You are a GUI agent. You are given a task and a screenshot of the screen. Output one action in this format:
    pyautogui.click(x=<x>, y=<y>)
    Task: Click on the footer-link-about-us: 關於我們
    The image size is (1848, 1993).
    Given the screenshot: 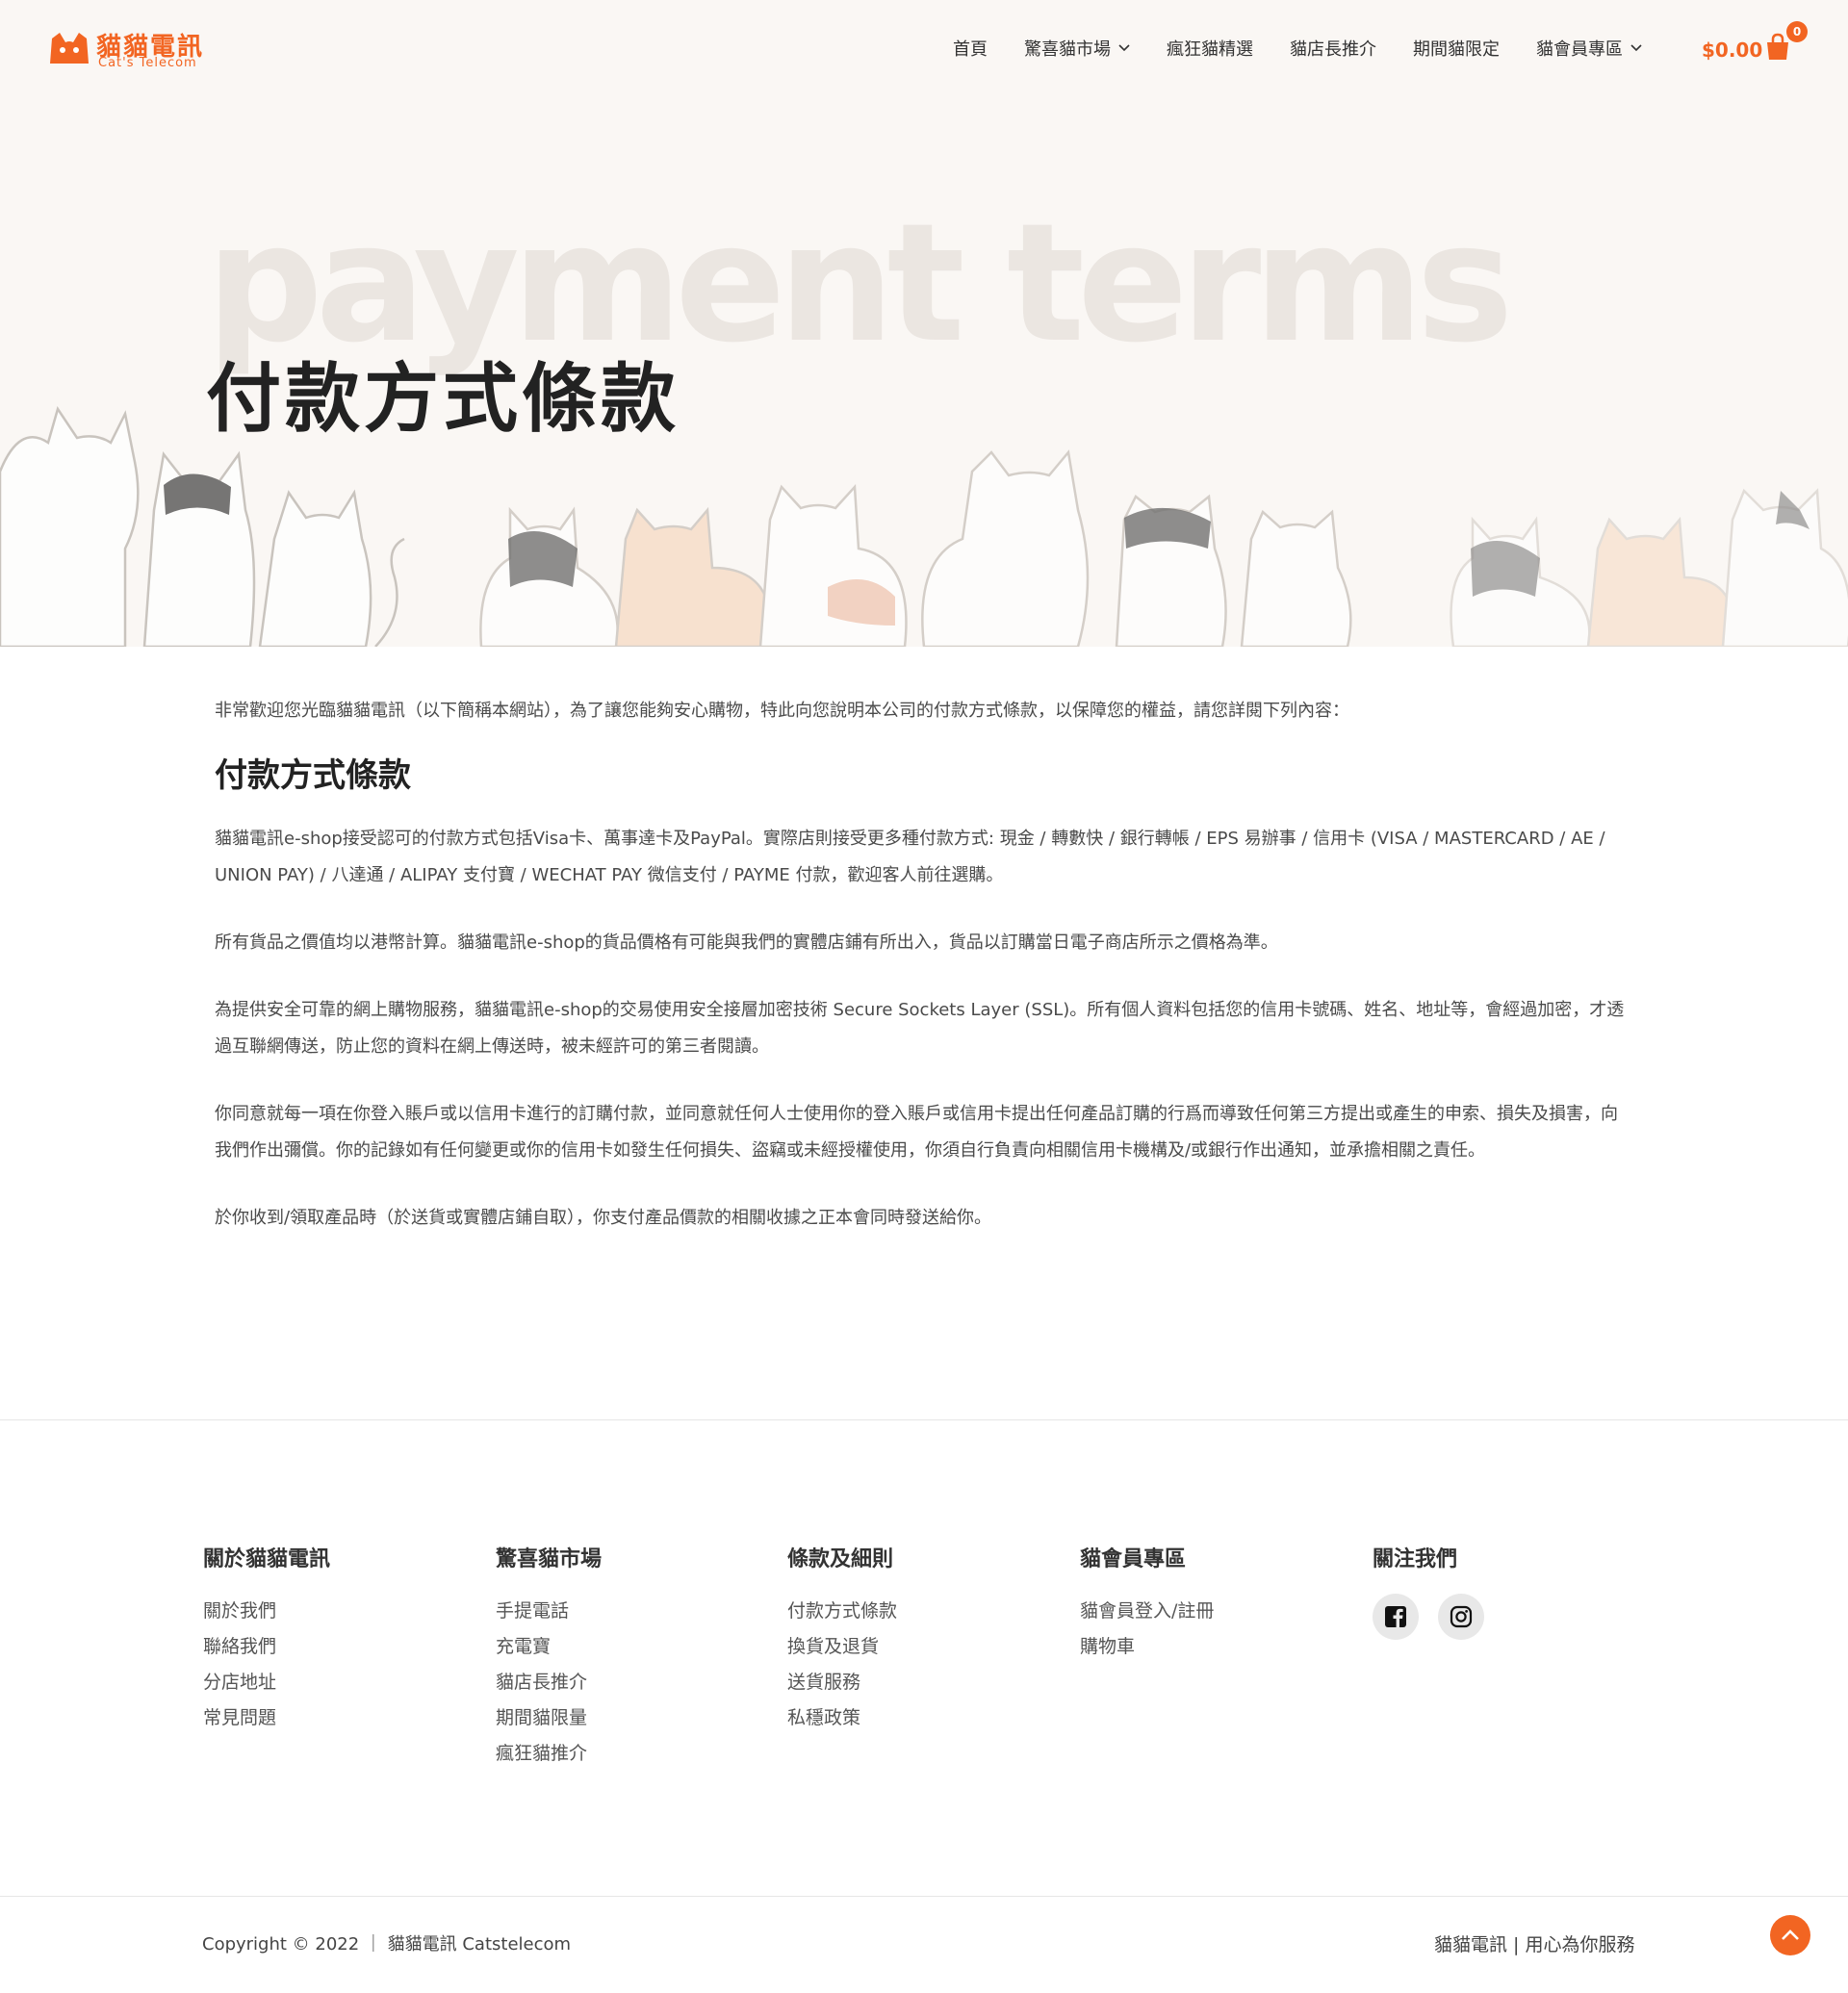 What is the action you would take?
    pyautogui.click(x=338, y=1611)
    